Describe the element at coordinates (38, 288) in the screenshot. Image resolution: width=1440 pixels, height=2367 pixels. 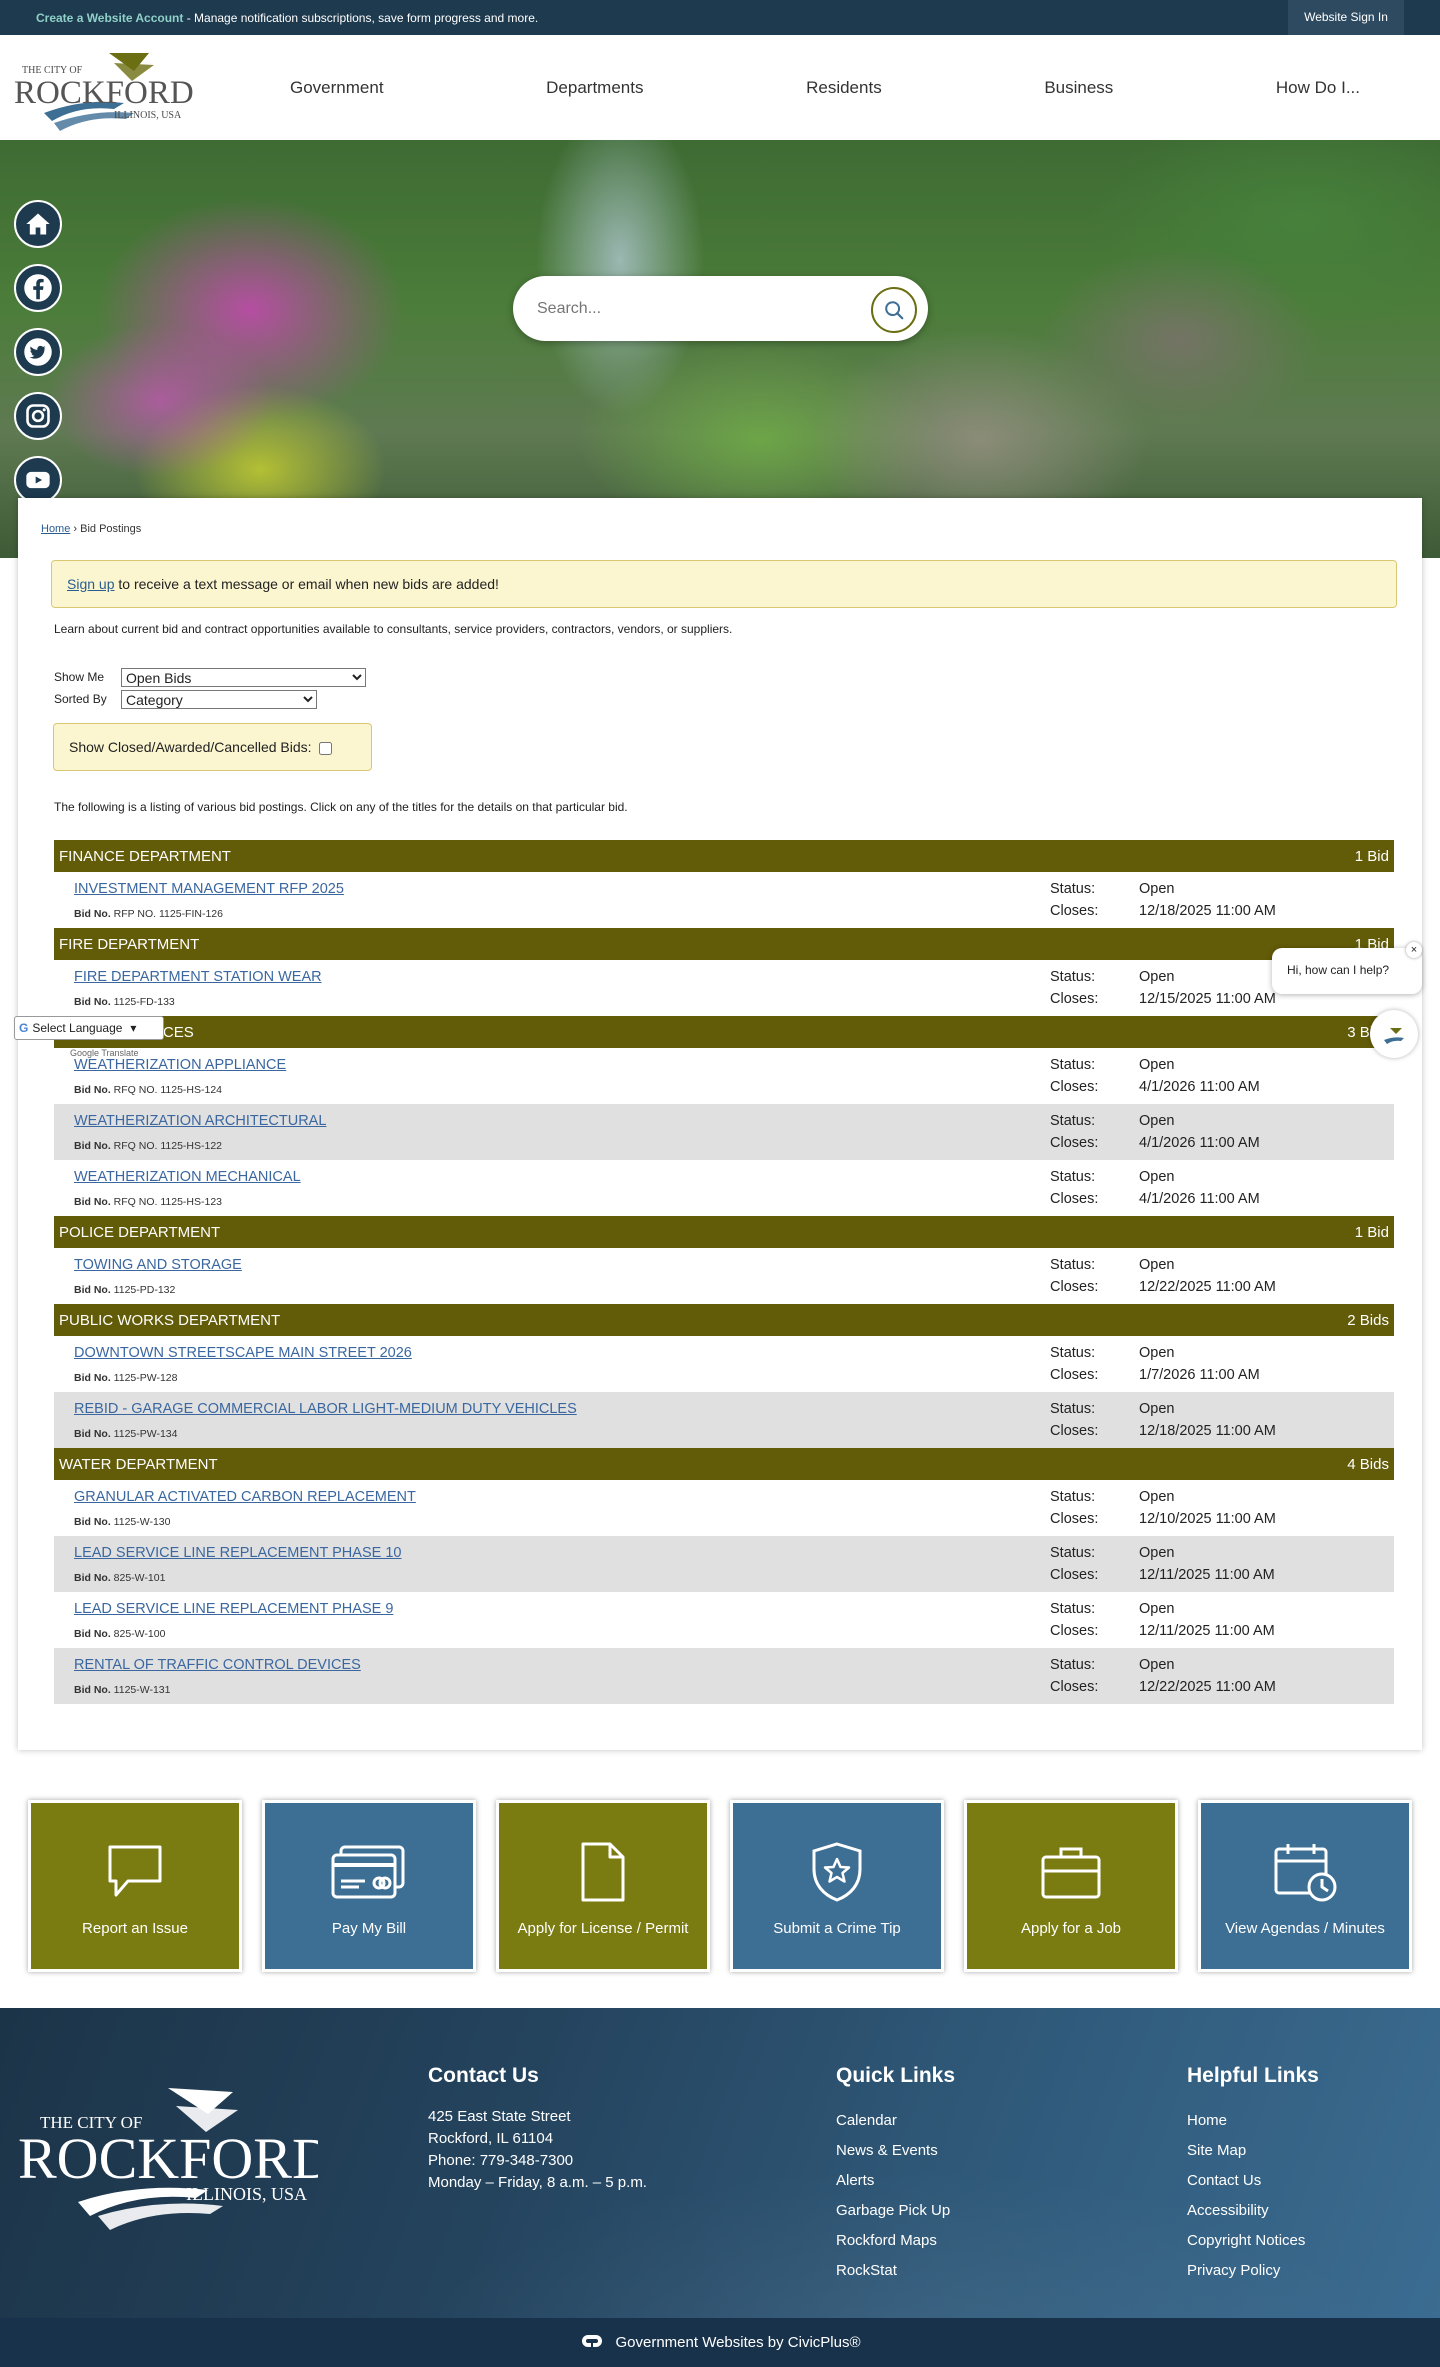
I see `facebook-button` at that location.